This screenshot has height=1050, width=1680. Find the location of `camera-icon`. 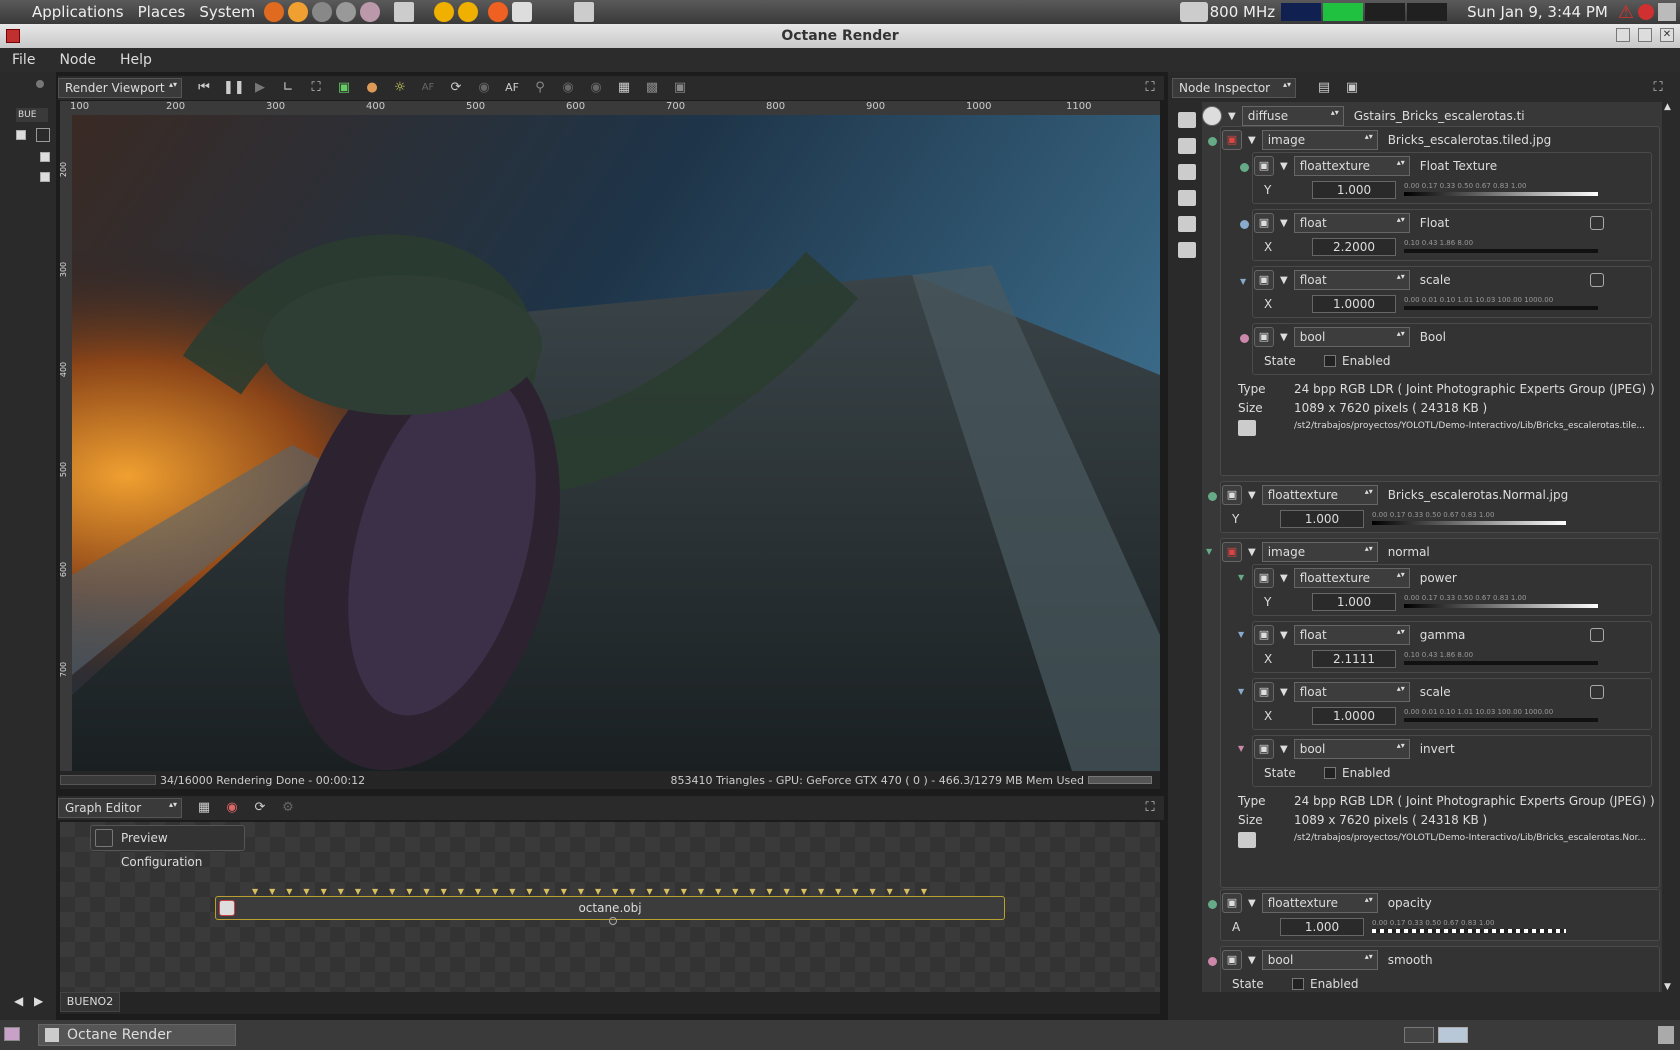

camera-icon is located at coordinates (1187, 146).